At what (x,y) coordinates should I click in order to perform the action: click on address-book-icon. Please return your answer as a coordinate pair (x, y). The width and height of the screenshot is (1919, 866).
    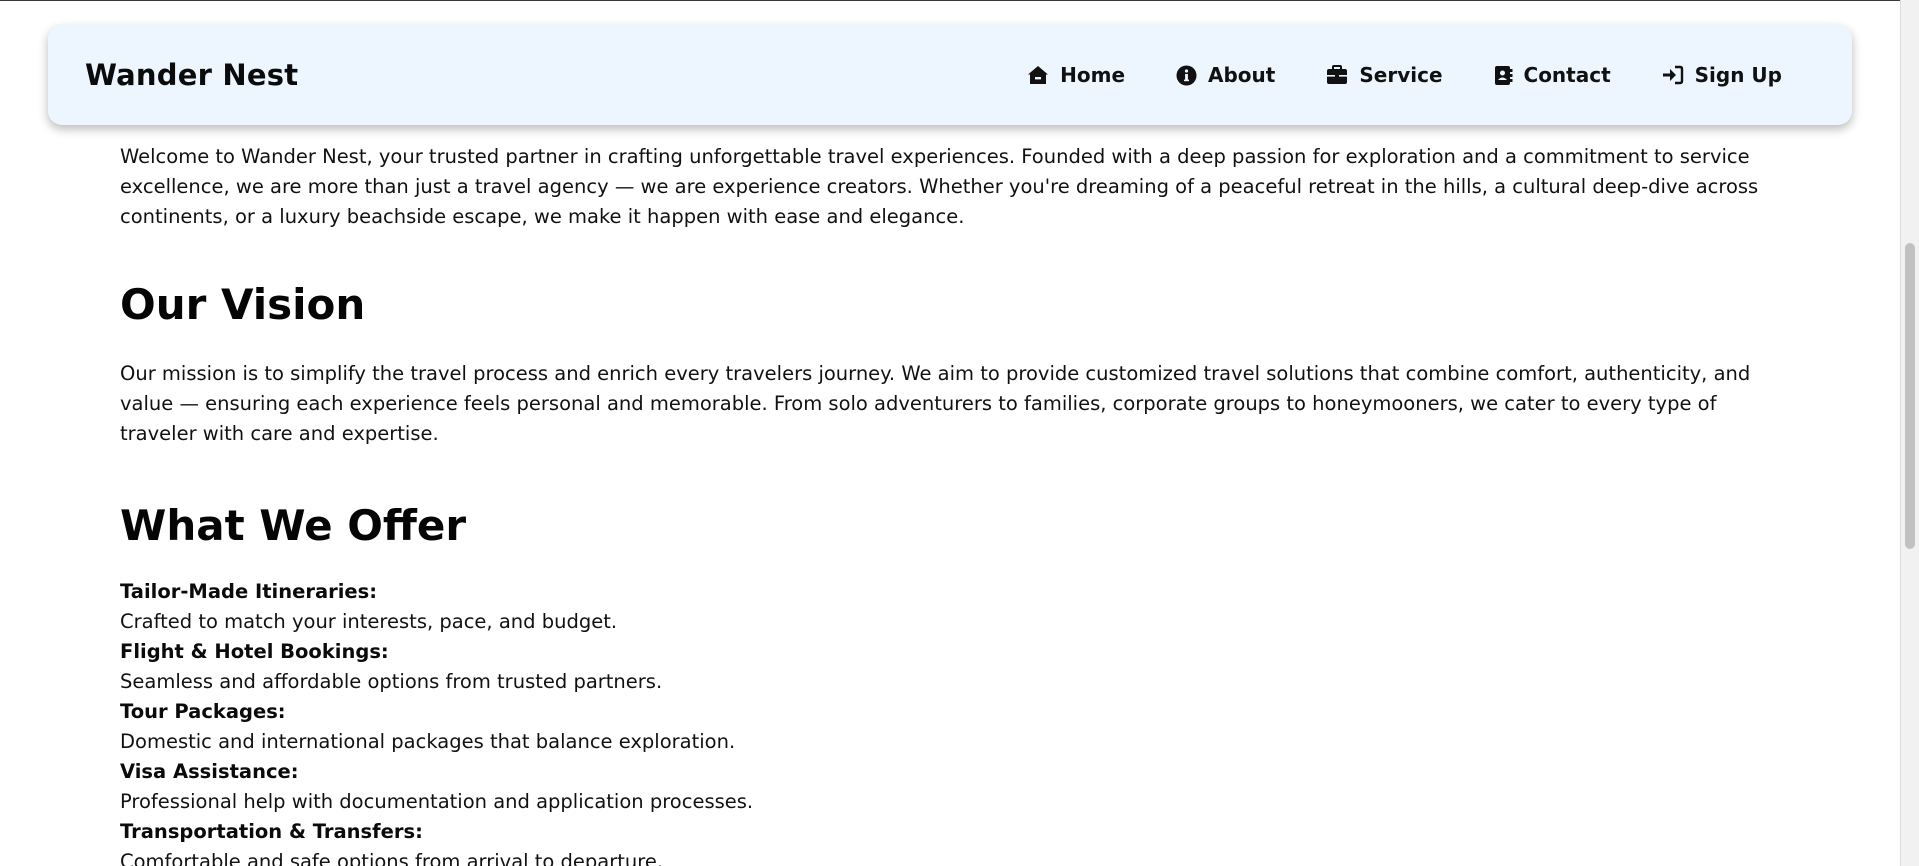
    Looking at the image, I should click on (1503, 75).